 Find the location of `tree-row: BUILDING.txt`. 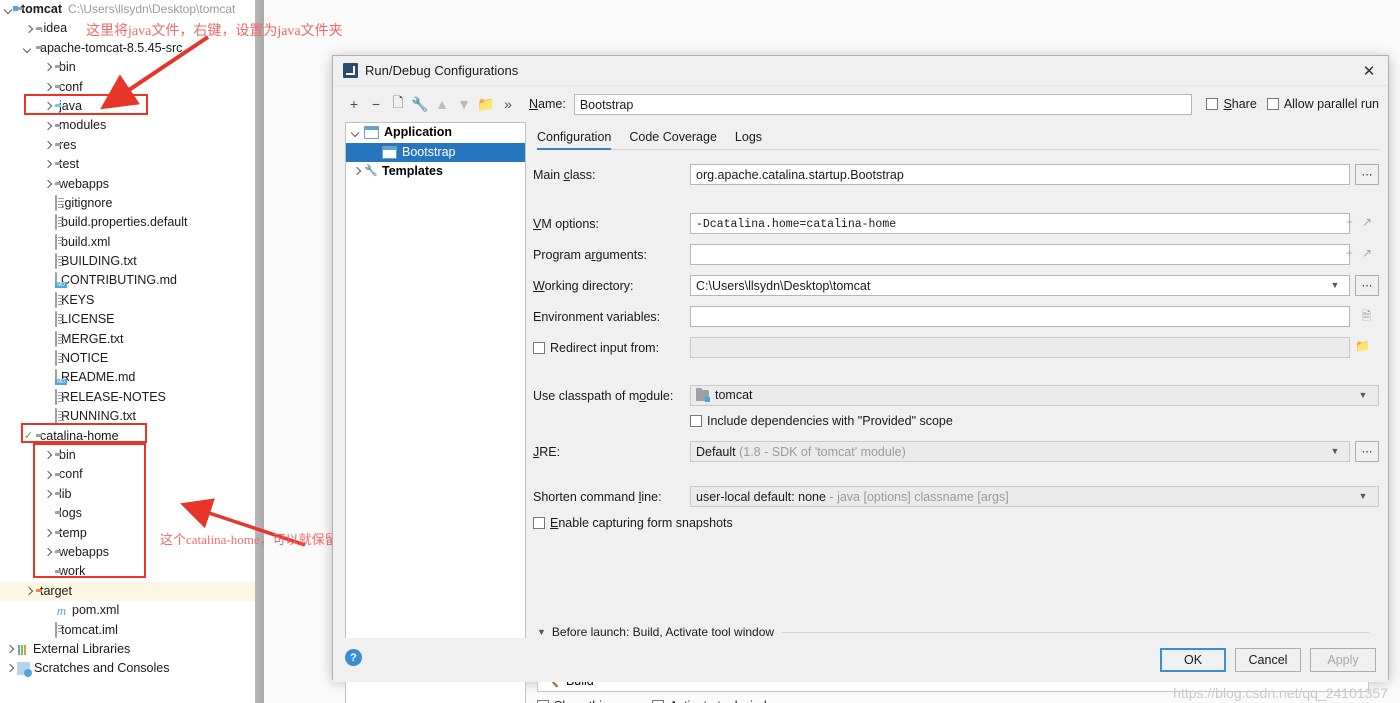

tree-row: BUILDING.txt is located at coordinates (127, 261).